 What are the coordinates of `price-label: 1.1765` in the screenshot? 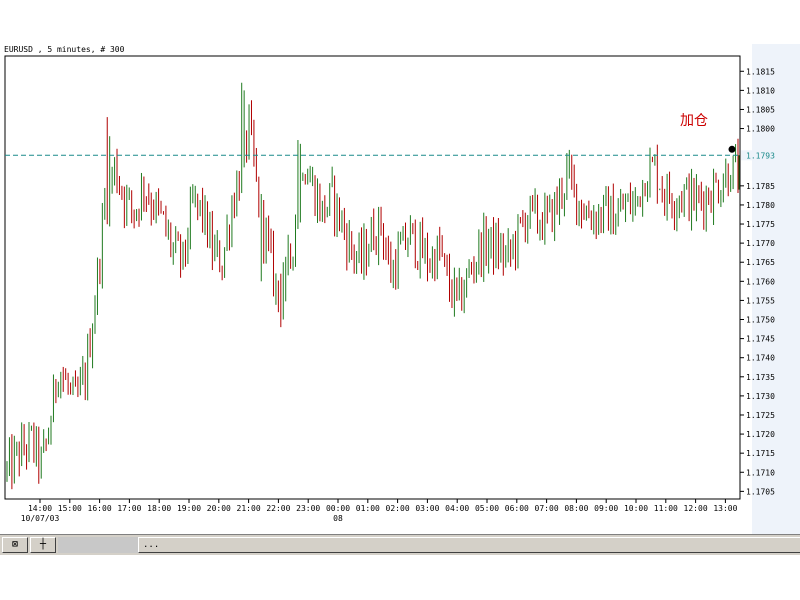 It's located at (760, 262).